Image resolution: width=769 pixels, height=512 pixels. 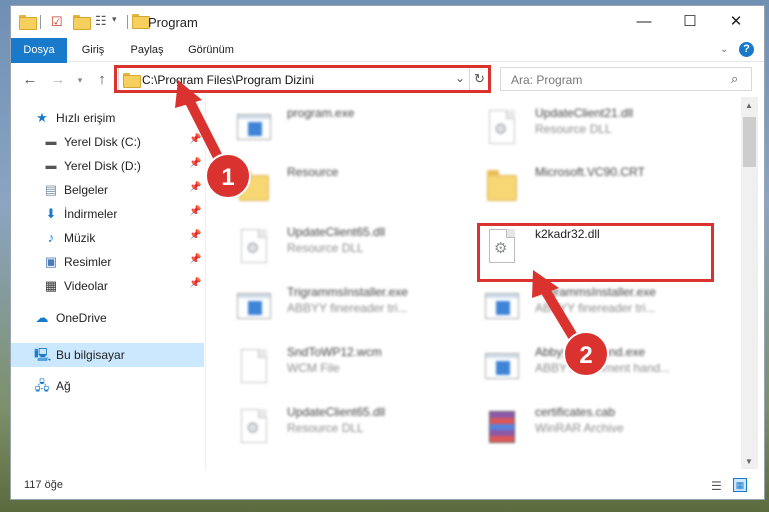 I want to click on scroll-up-icon: ▲, so click(x=749, y=105).